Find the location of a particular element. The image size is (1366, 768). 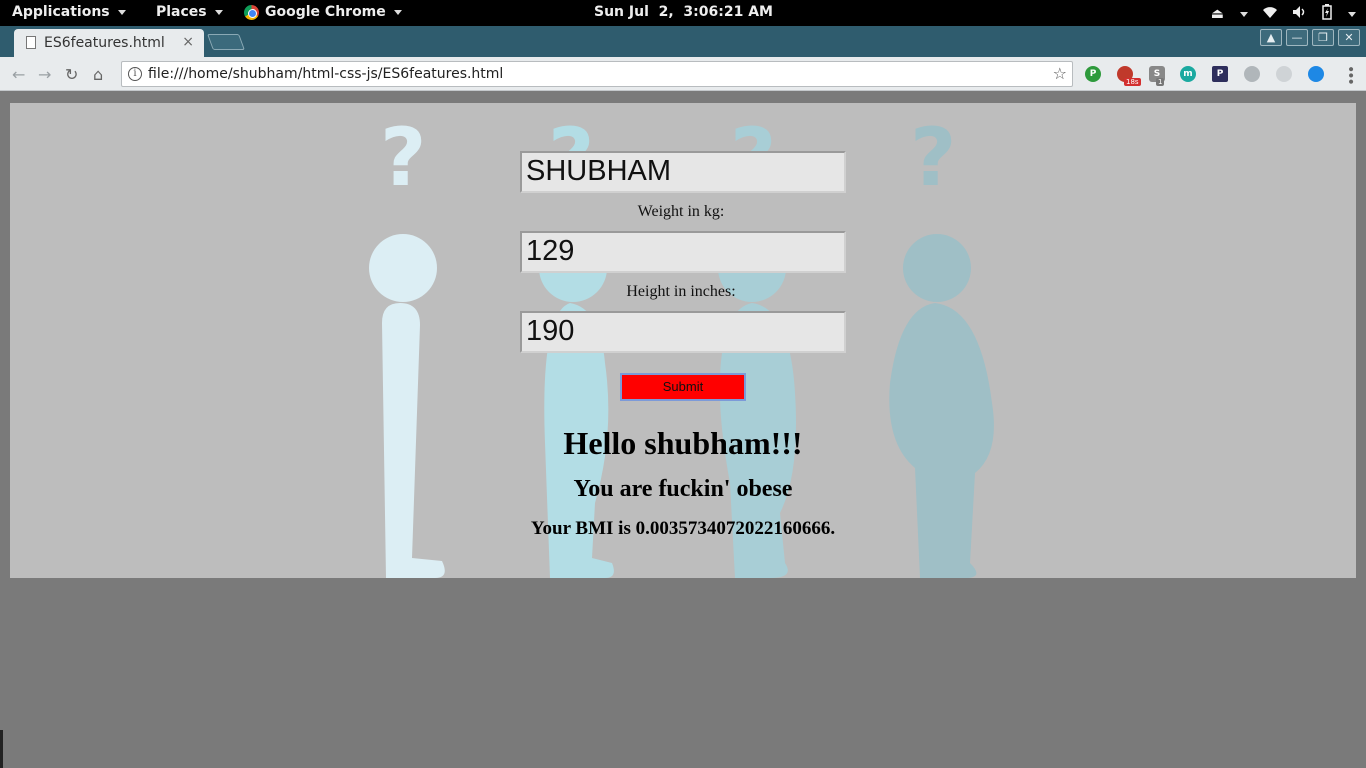

app-name-label: Google Chrome is located at coordinates (325, 12).